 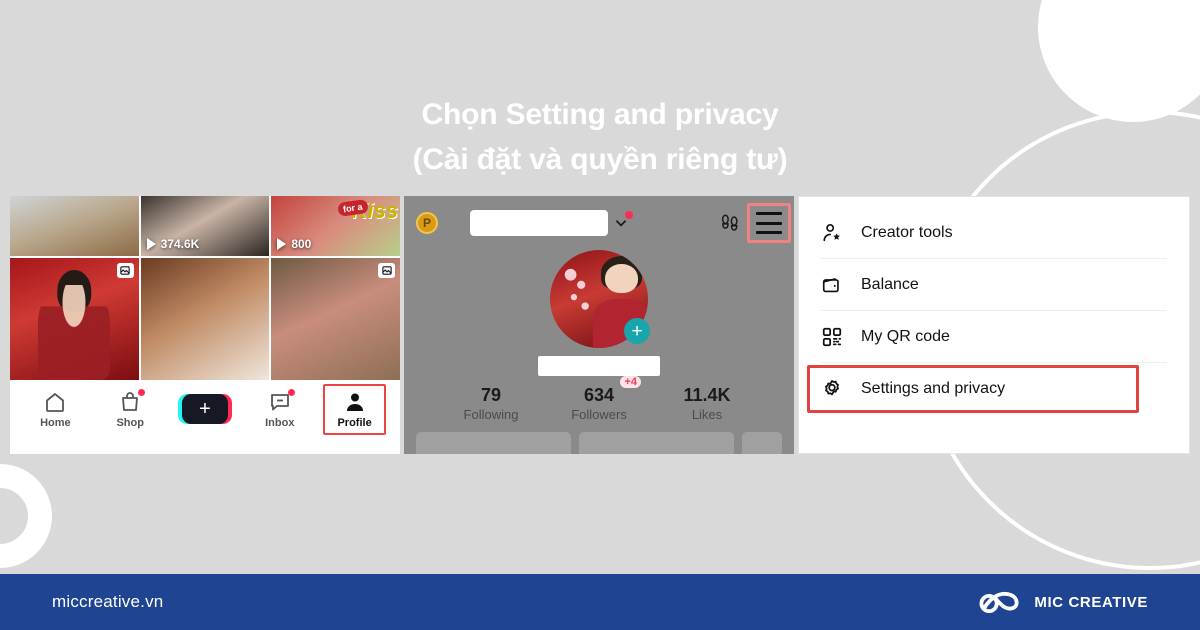 I want to click on share-profile-button, so click(x=656, y=443).